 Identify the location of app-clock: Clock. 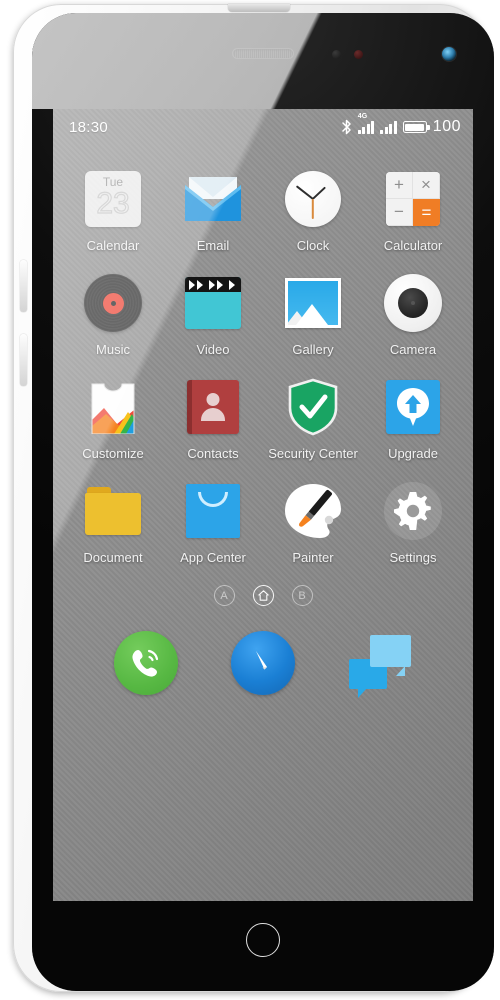
(313, 211).